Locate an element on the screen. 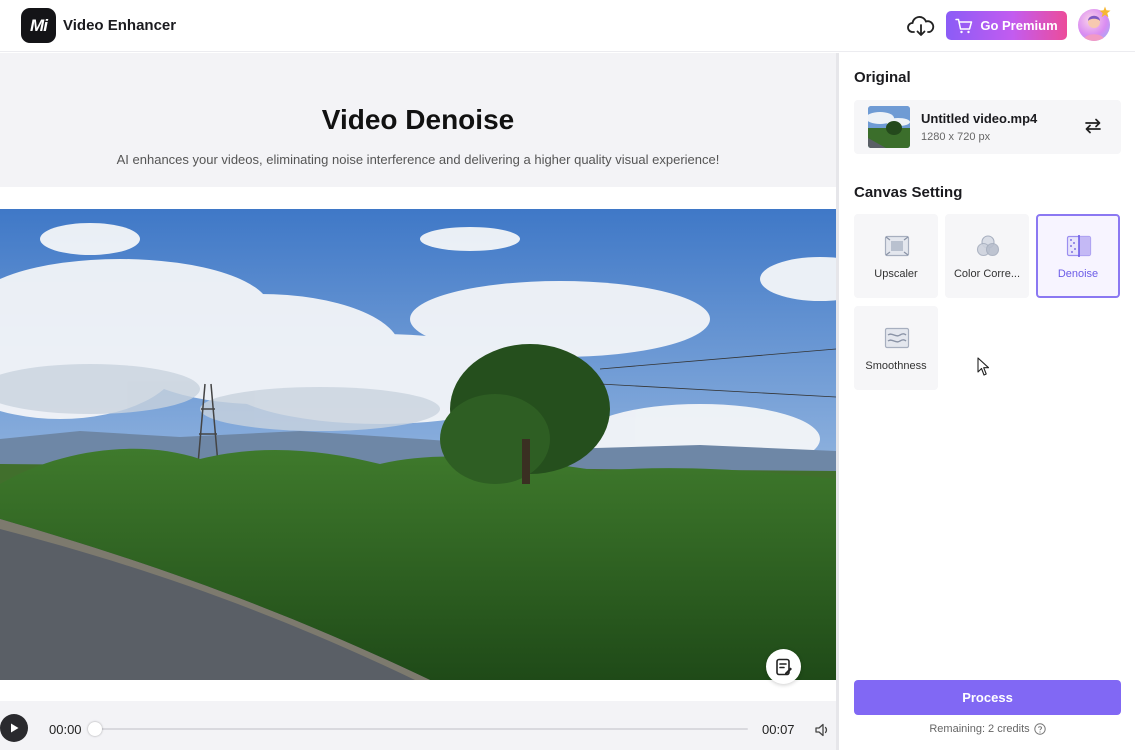 Image resolution: width=1135 pixels, height=750 pixels. upscaler-icon is located at coordinates (897, 246).